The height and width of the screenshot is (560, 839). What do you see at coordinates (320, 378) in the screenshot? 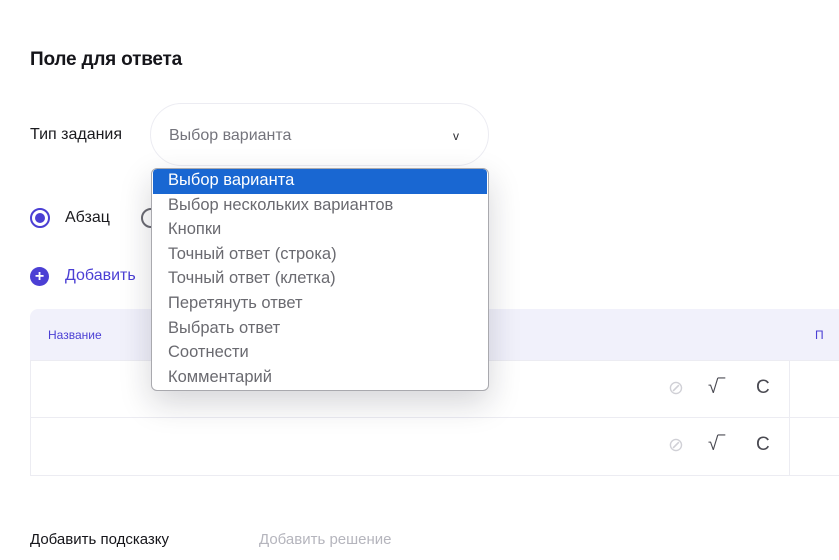
I see `dropdown-option: Комментарий` at bounding box center [320, 378].